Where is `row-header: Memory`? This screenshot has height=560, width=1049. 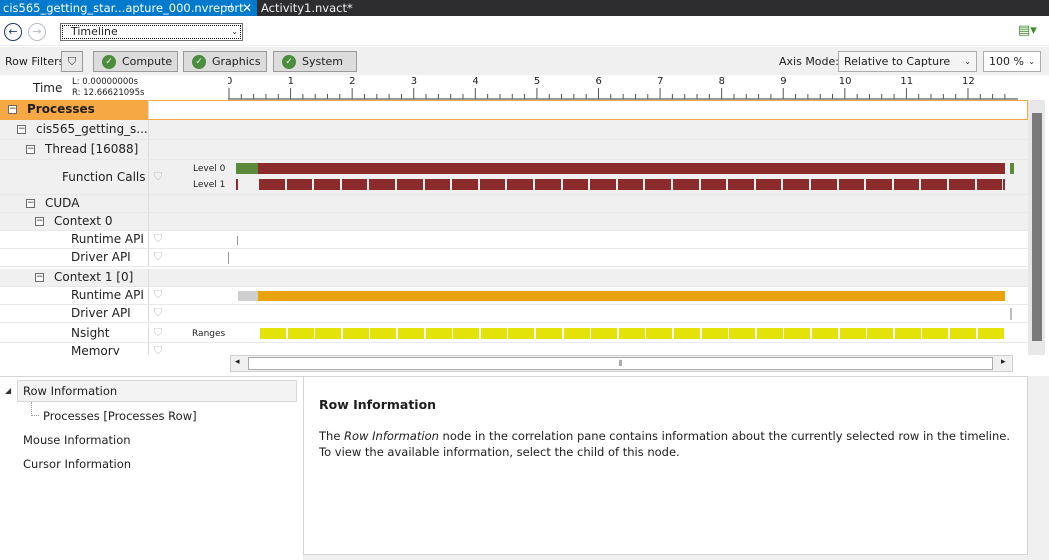 row-header: Memory is located at coordinates (74, 349).